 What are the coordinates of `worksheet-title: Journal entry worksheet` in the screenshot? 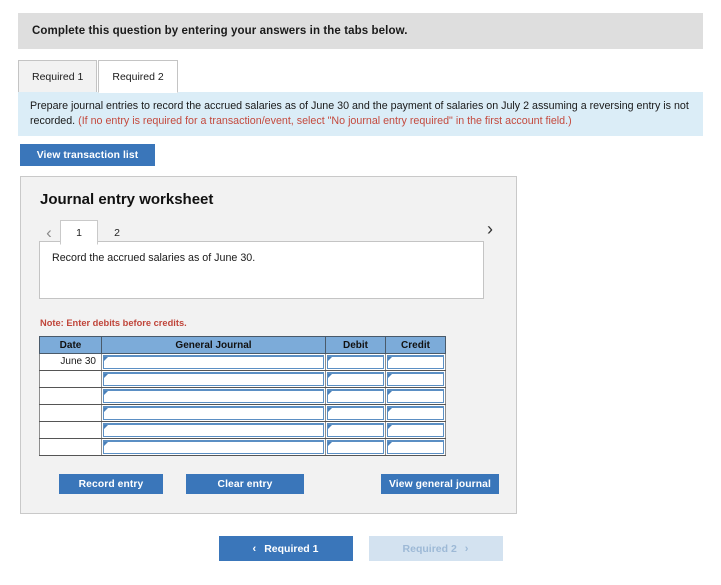 It's located at (127, 199).